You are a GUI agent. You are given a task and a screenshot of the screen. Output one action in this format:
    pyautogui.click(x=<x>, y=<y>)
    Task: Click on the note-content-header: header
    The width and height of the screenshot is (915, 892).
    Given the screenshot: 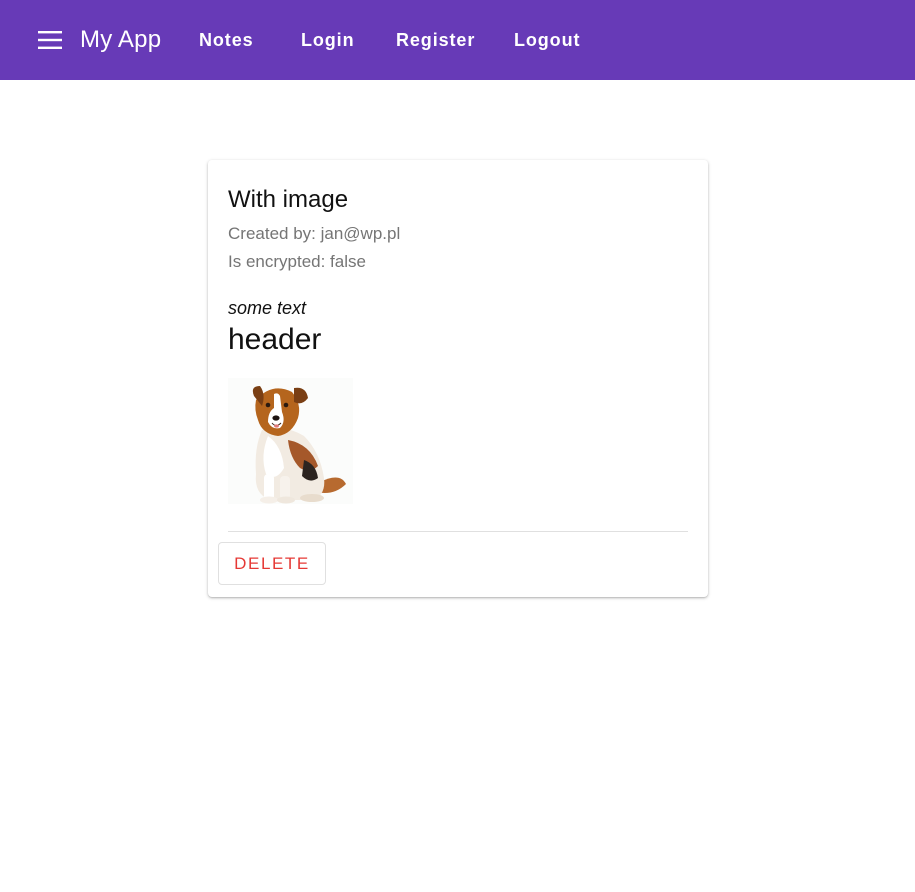 What is the action you would take?
    pyautogui.click(x=275, y=339)
    